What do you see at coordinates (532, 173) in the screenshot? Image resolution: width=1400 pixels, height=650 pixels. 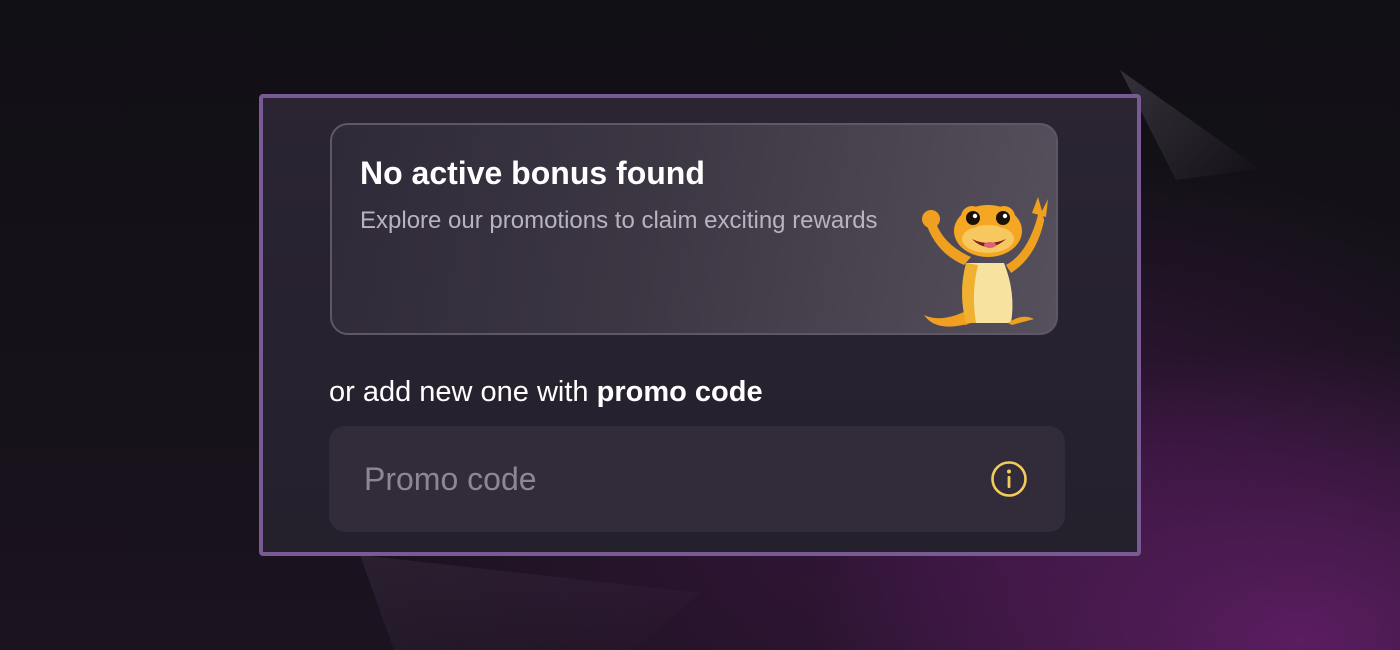 I see `bonus-card-title: No active bonus found` at bounding box center [532, 173].